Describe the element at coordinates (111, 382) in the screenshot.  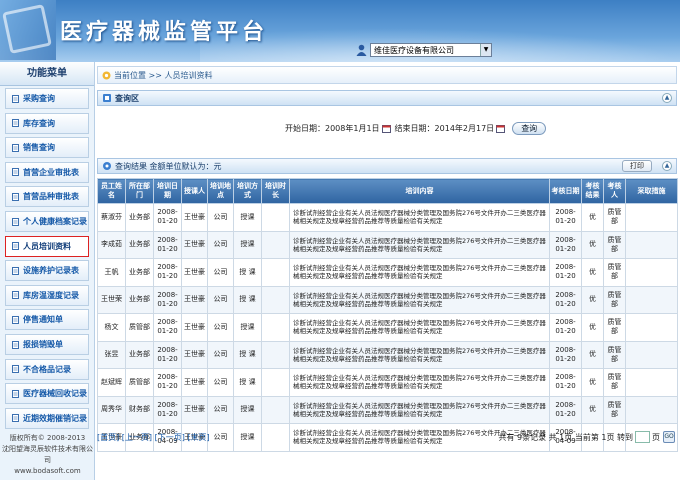
I see `cell-name: 赵斌辉` at that location.